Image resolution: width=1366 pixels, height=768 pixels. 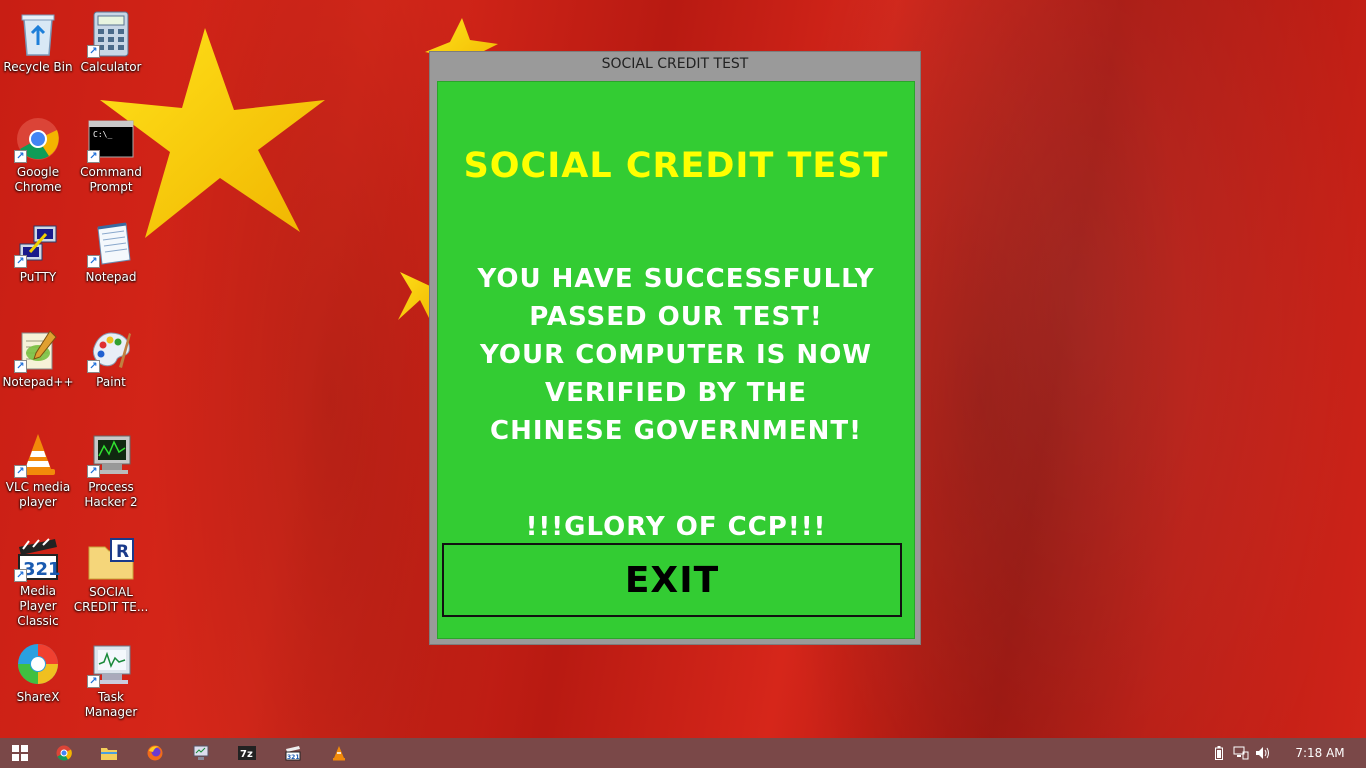 What do you see at coordinates (38, 454) in the screenshot?
I see `vlc-icon: ↗` at bounding box center [38, 454].